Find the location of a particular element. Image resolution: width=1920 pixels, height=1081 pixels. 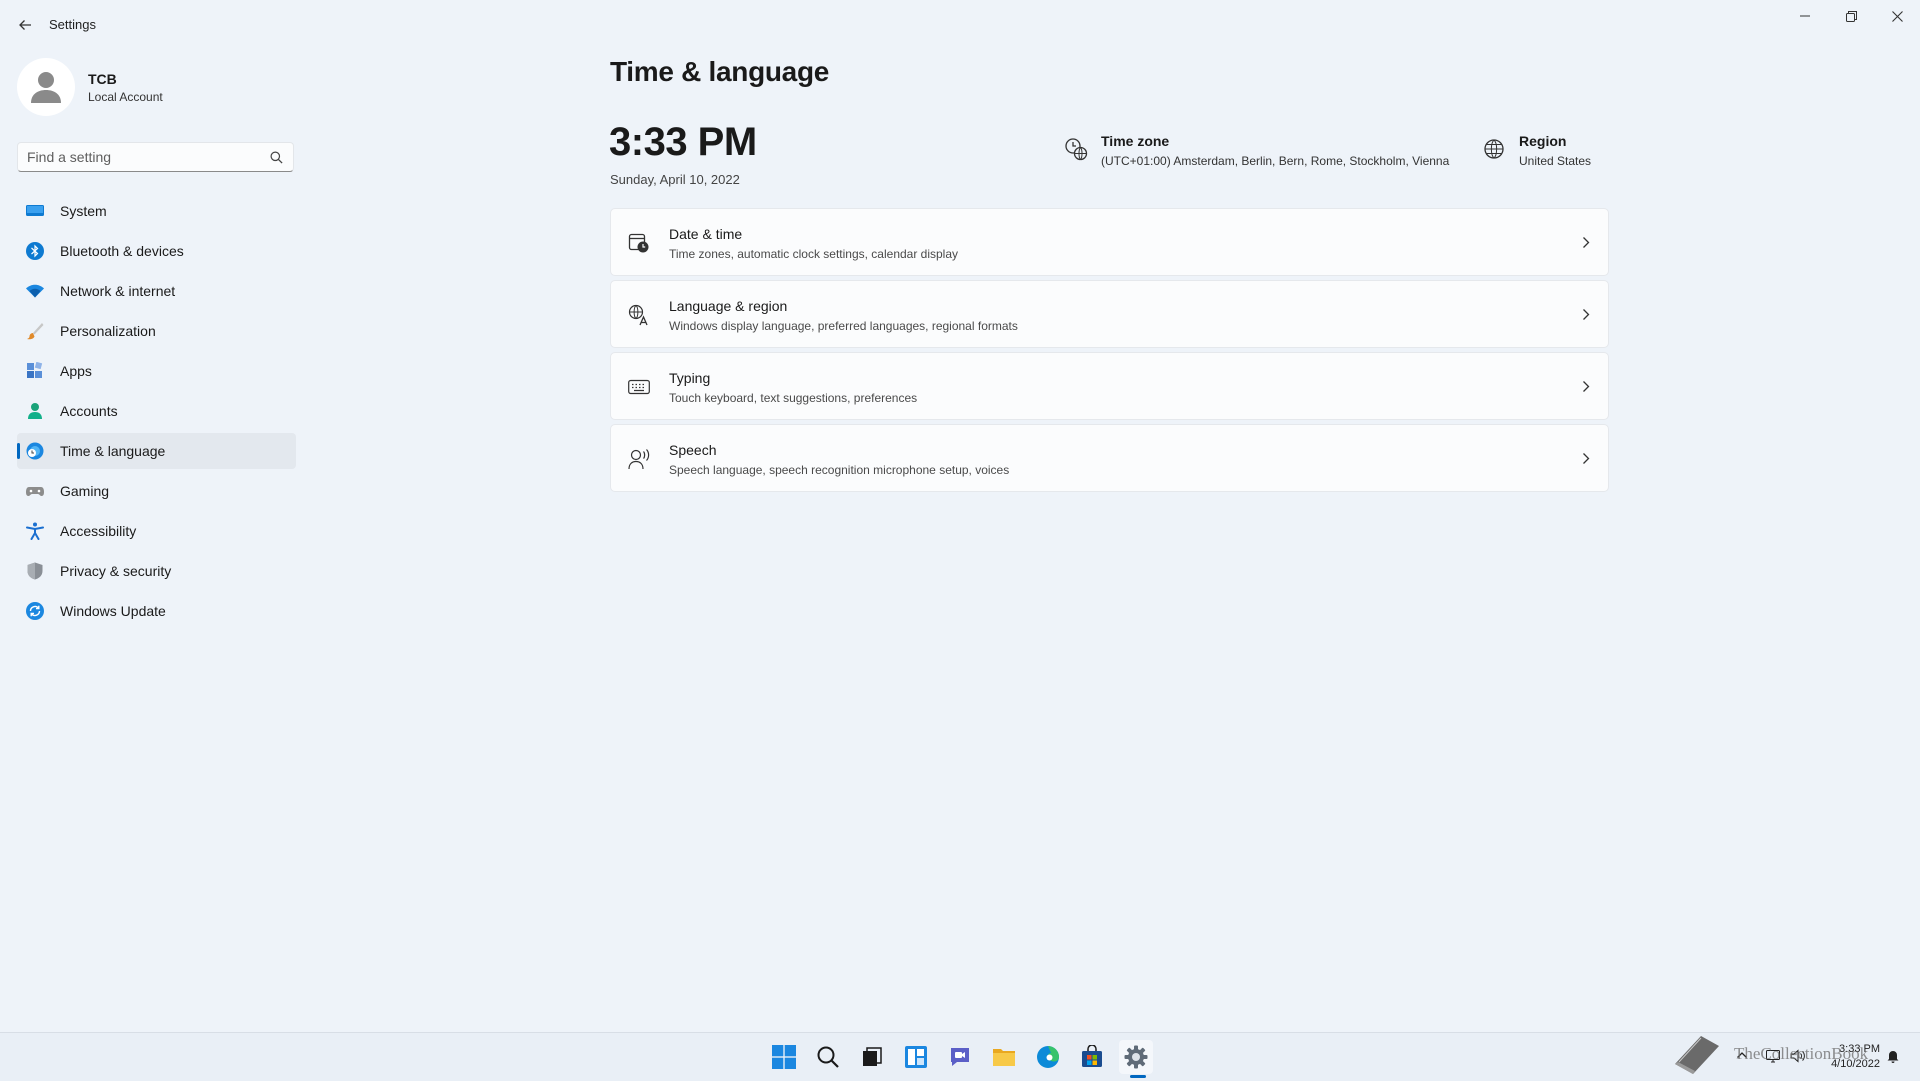

sidebar-item-personalization: Personalization is located at coordinates (156, 331).